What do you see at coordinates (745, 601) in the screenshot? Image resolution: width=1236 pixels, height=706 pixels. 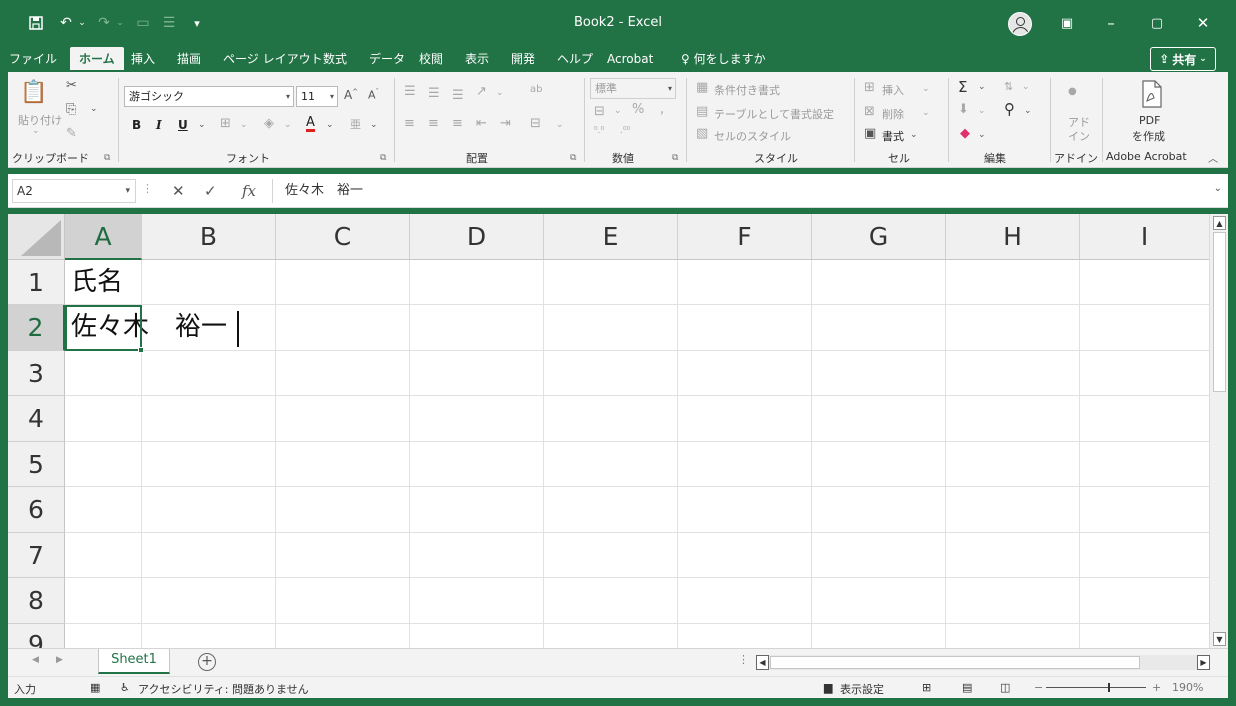 I see `cell-f8` at bounding box center [745, 601].